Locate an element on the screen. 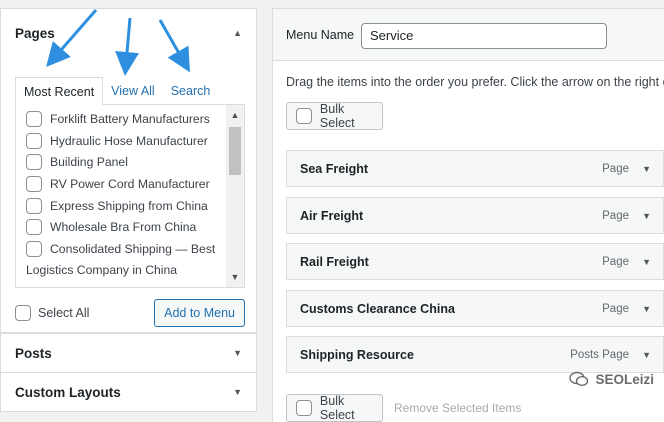 Image resolution: width=664 pixels, height=422 pixels. custom-layouts-panel-title: Custom Layouts is located at coordinates (68, 392).